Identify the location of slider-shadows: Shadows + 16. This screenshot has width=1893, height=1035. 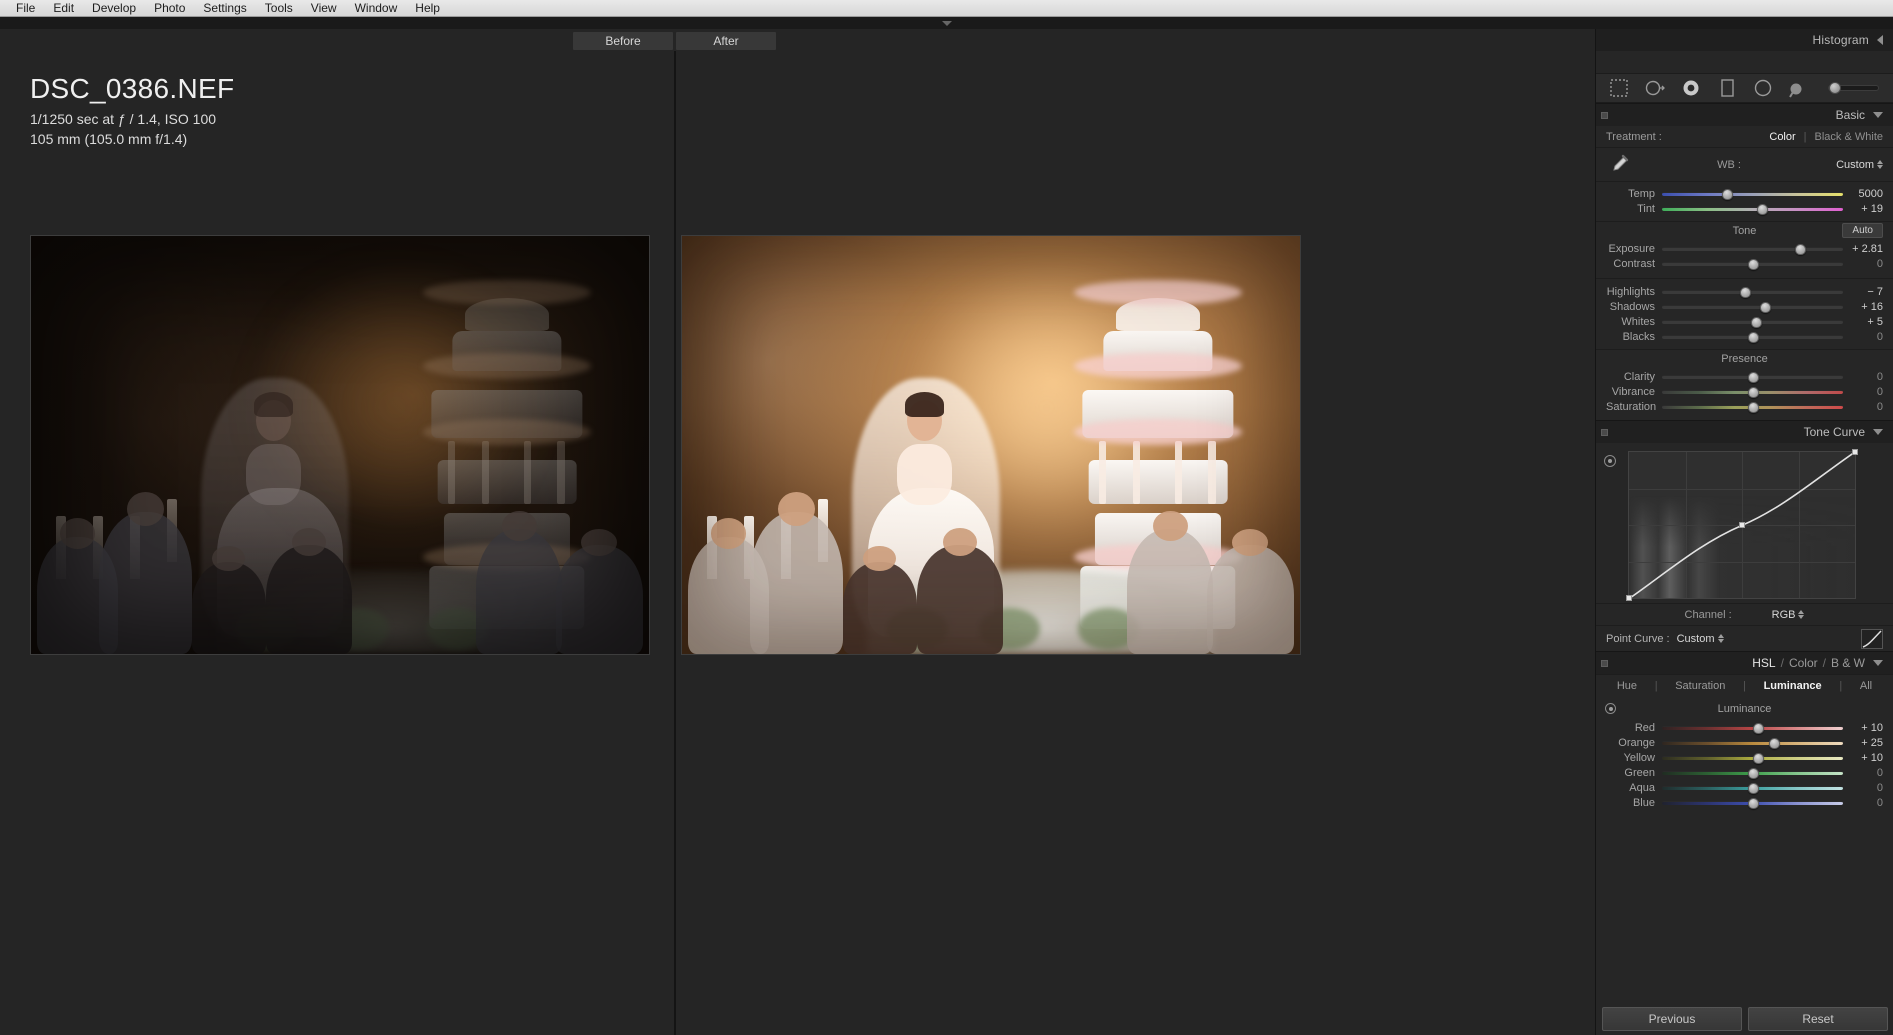
(1744, 306).